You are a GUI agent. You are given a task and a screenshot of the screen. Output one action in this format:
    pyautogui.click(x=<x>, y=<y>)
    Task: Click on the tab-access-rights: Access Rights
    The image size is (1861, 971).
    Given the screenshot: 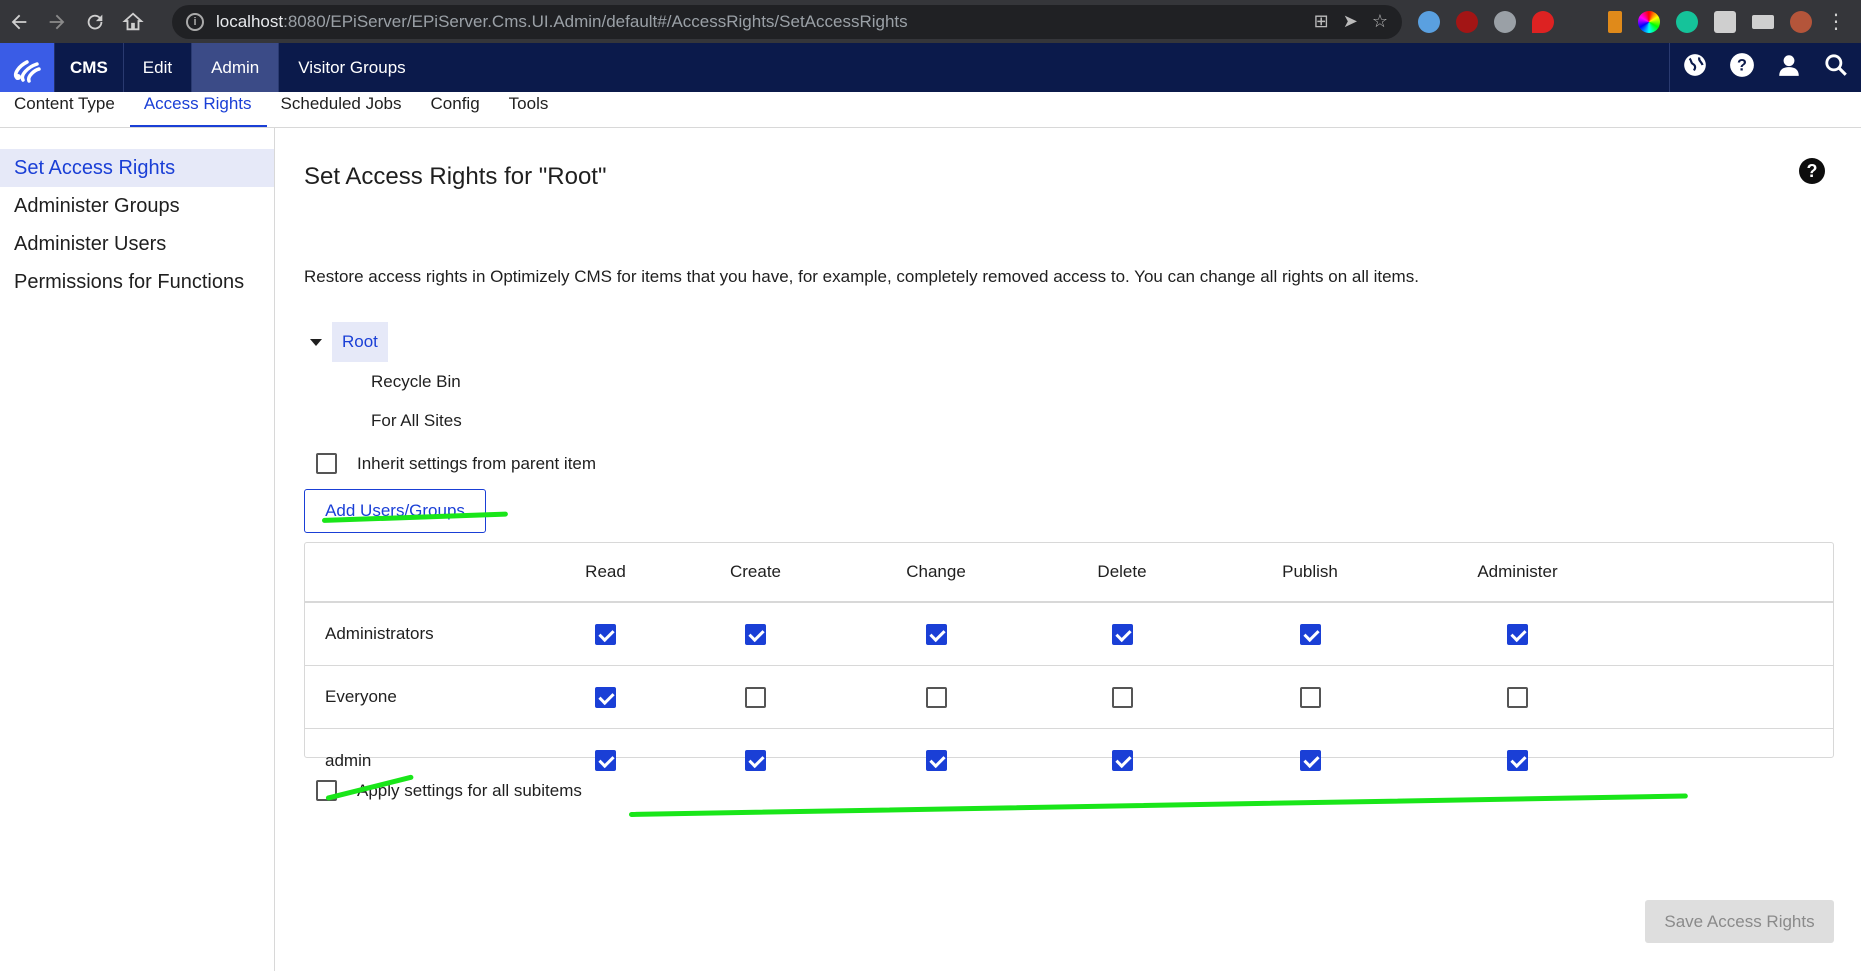 What is the action you would take?
    pyautogui.click(x=198, y=109)
    